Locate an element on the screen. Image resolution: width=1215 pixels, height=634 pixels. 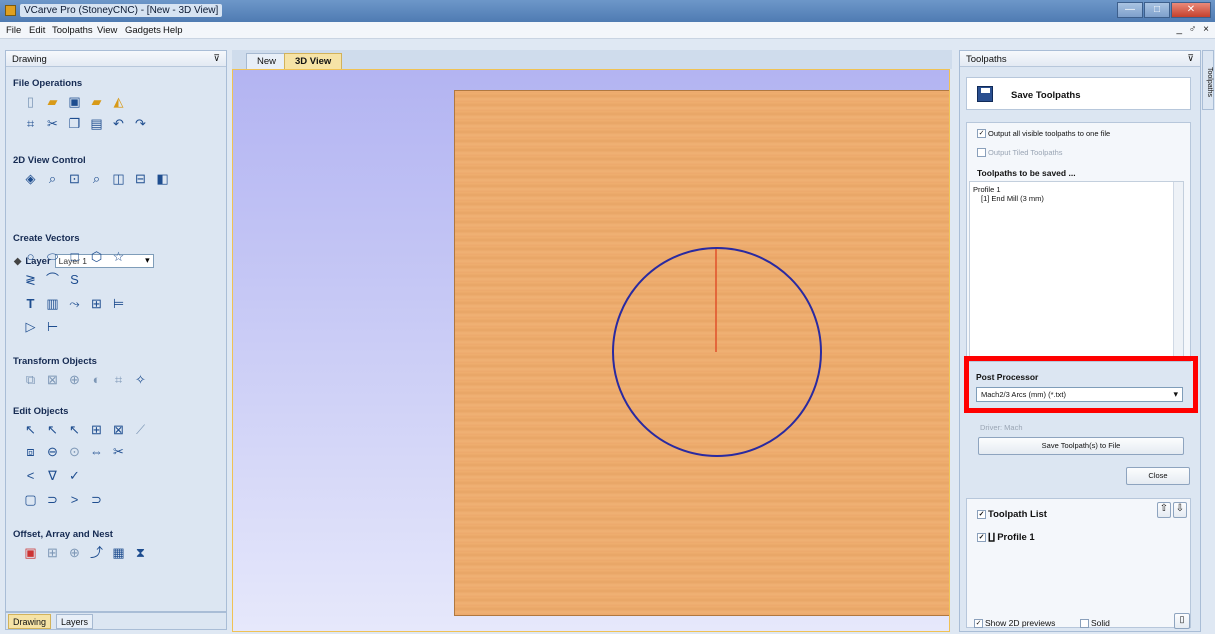
copy-icon: ❐ is located at coordinates (74, 123).